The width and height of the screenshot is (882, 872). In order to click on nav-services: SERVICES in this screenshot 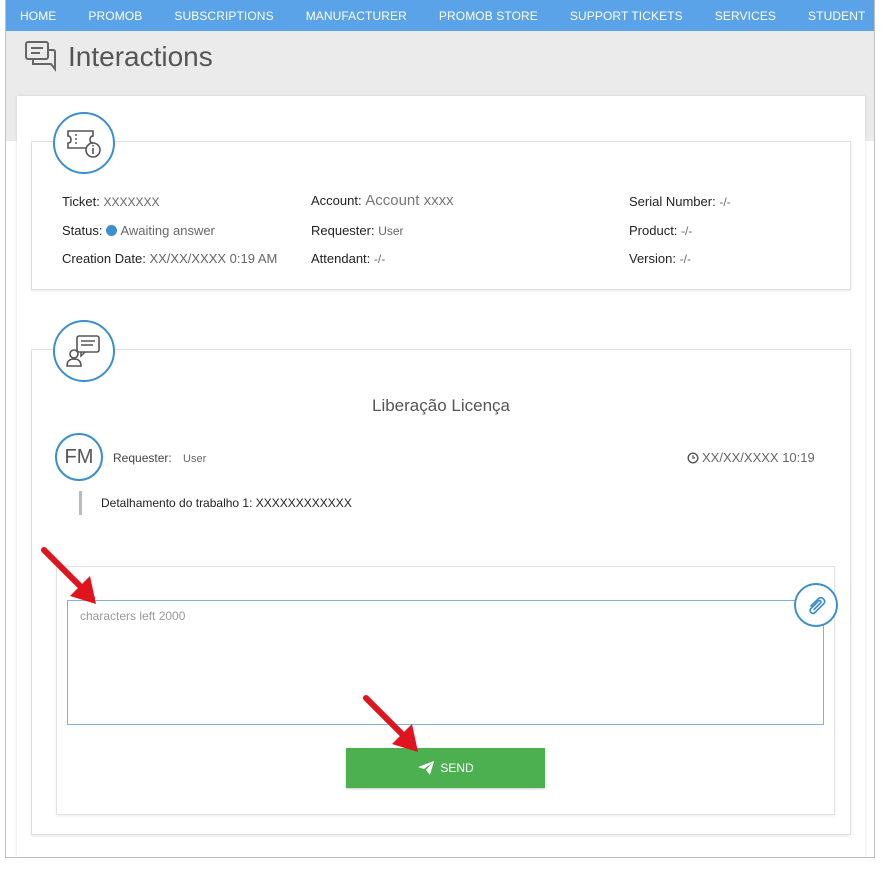, I will do `click(745, 16)`.